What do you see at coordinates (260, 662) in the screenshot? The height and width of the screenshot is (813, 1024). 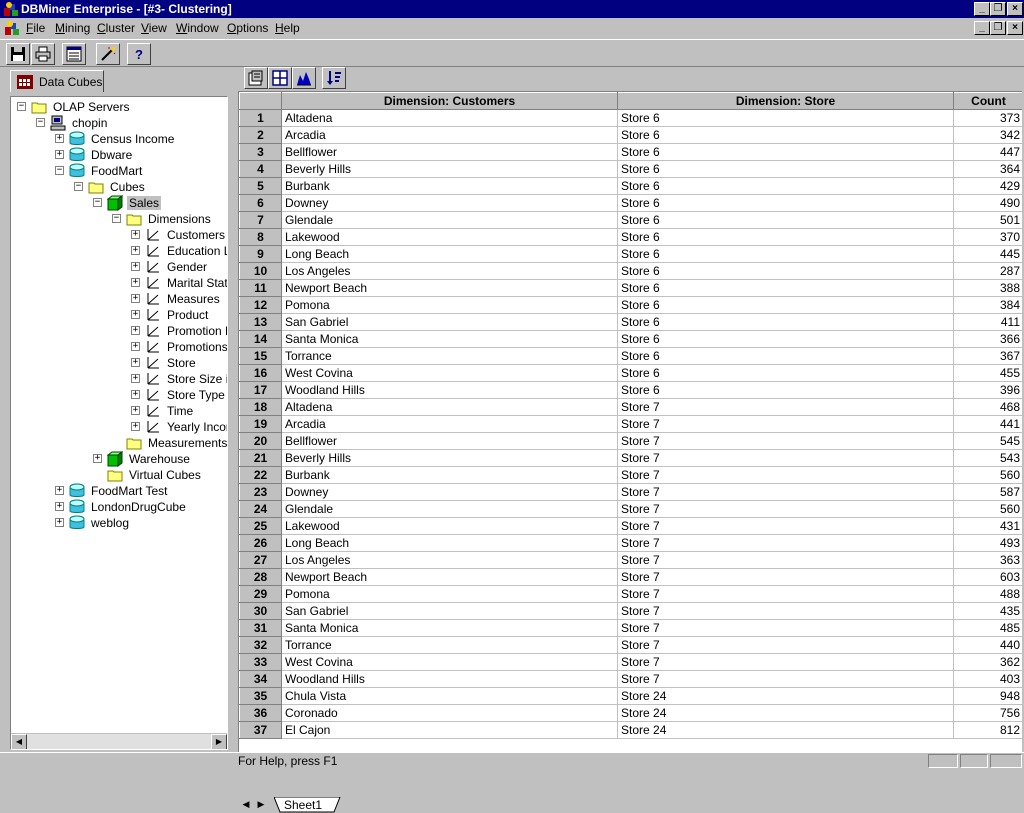 I see `row-header: 33` at bounding box center [260, 662].